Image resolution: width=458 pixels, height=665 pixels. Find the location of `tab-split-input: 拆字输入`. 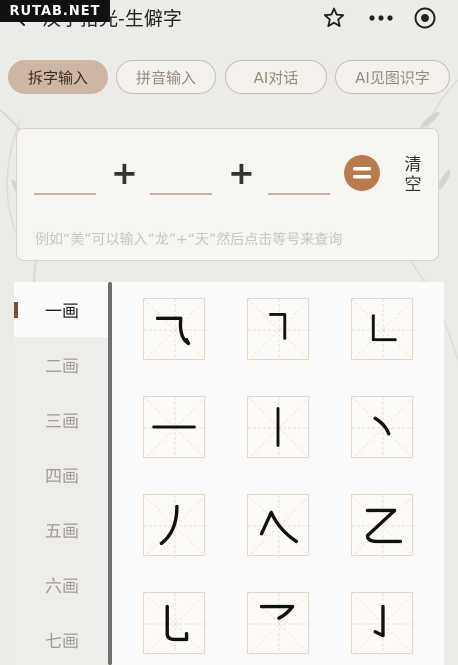

tab-split-input: 拆字输入 is located at coordinates (58, 77).